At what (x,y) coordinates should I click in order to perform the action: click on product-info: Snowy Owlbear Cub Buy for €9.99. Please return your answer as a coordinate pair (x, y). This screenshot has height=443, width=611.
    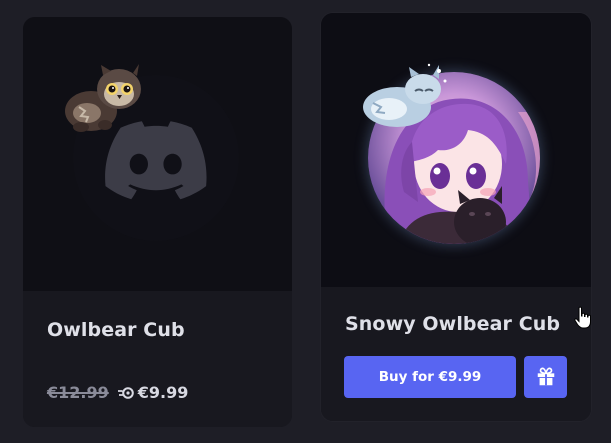
    Looking at the image, I should click on (456, 354).